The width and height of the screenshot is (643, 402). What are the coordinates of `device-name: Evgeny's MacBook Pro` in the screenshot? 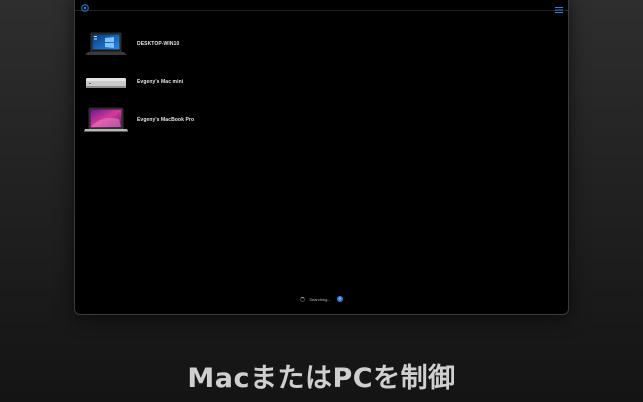 It's located at (166, 120).